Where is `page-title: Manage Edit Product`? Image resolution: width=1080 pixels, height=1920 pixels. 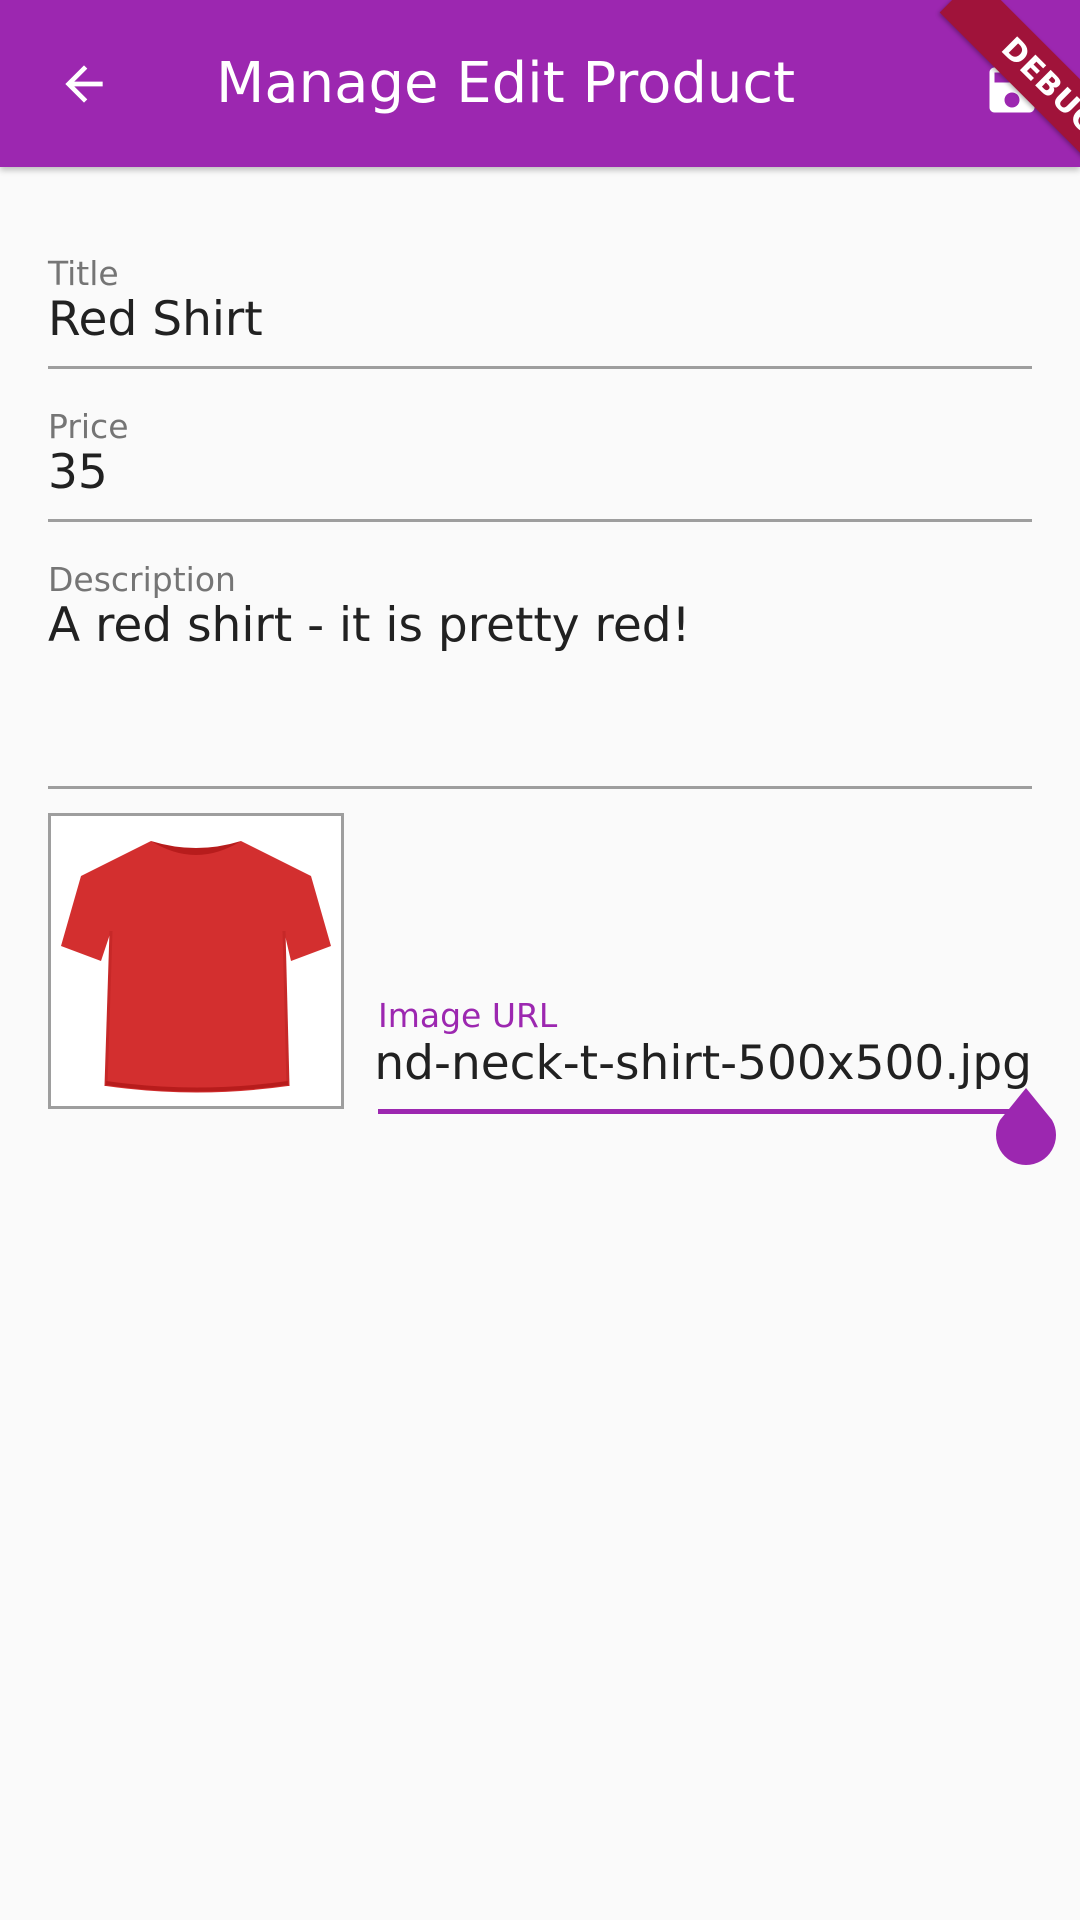 page-title: Manage Edit Product is located at coordinates (506, 83).